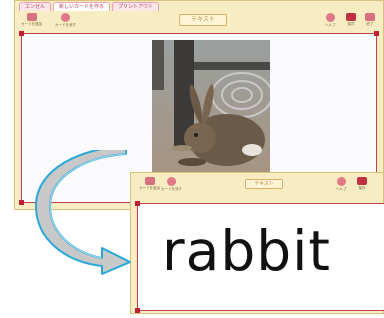 The height and width of the screenshot is (318, 384). Describe the element at coordinates (330, 25) in the screenshot. I see `help-label: ヘルプ` at that location.